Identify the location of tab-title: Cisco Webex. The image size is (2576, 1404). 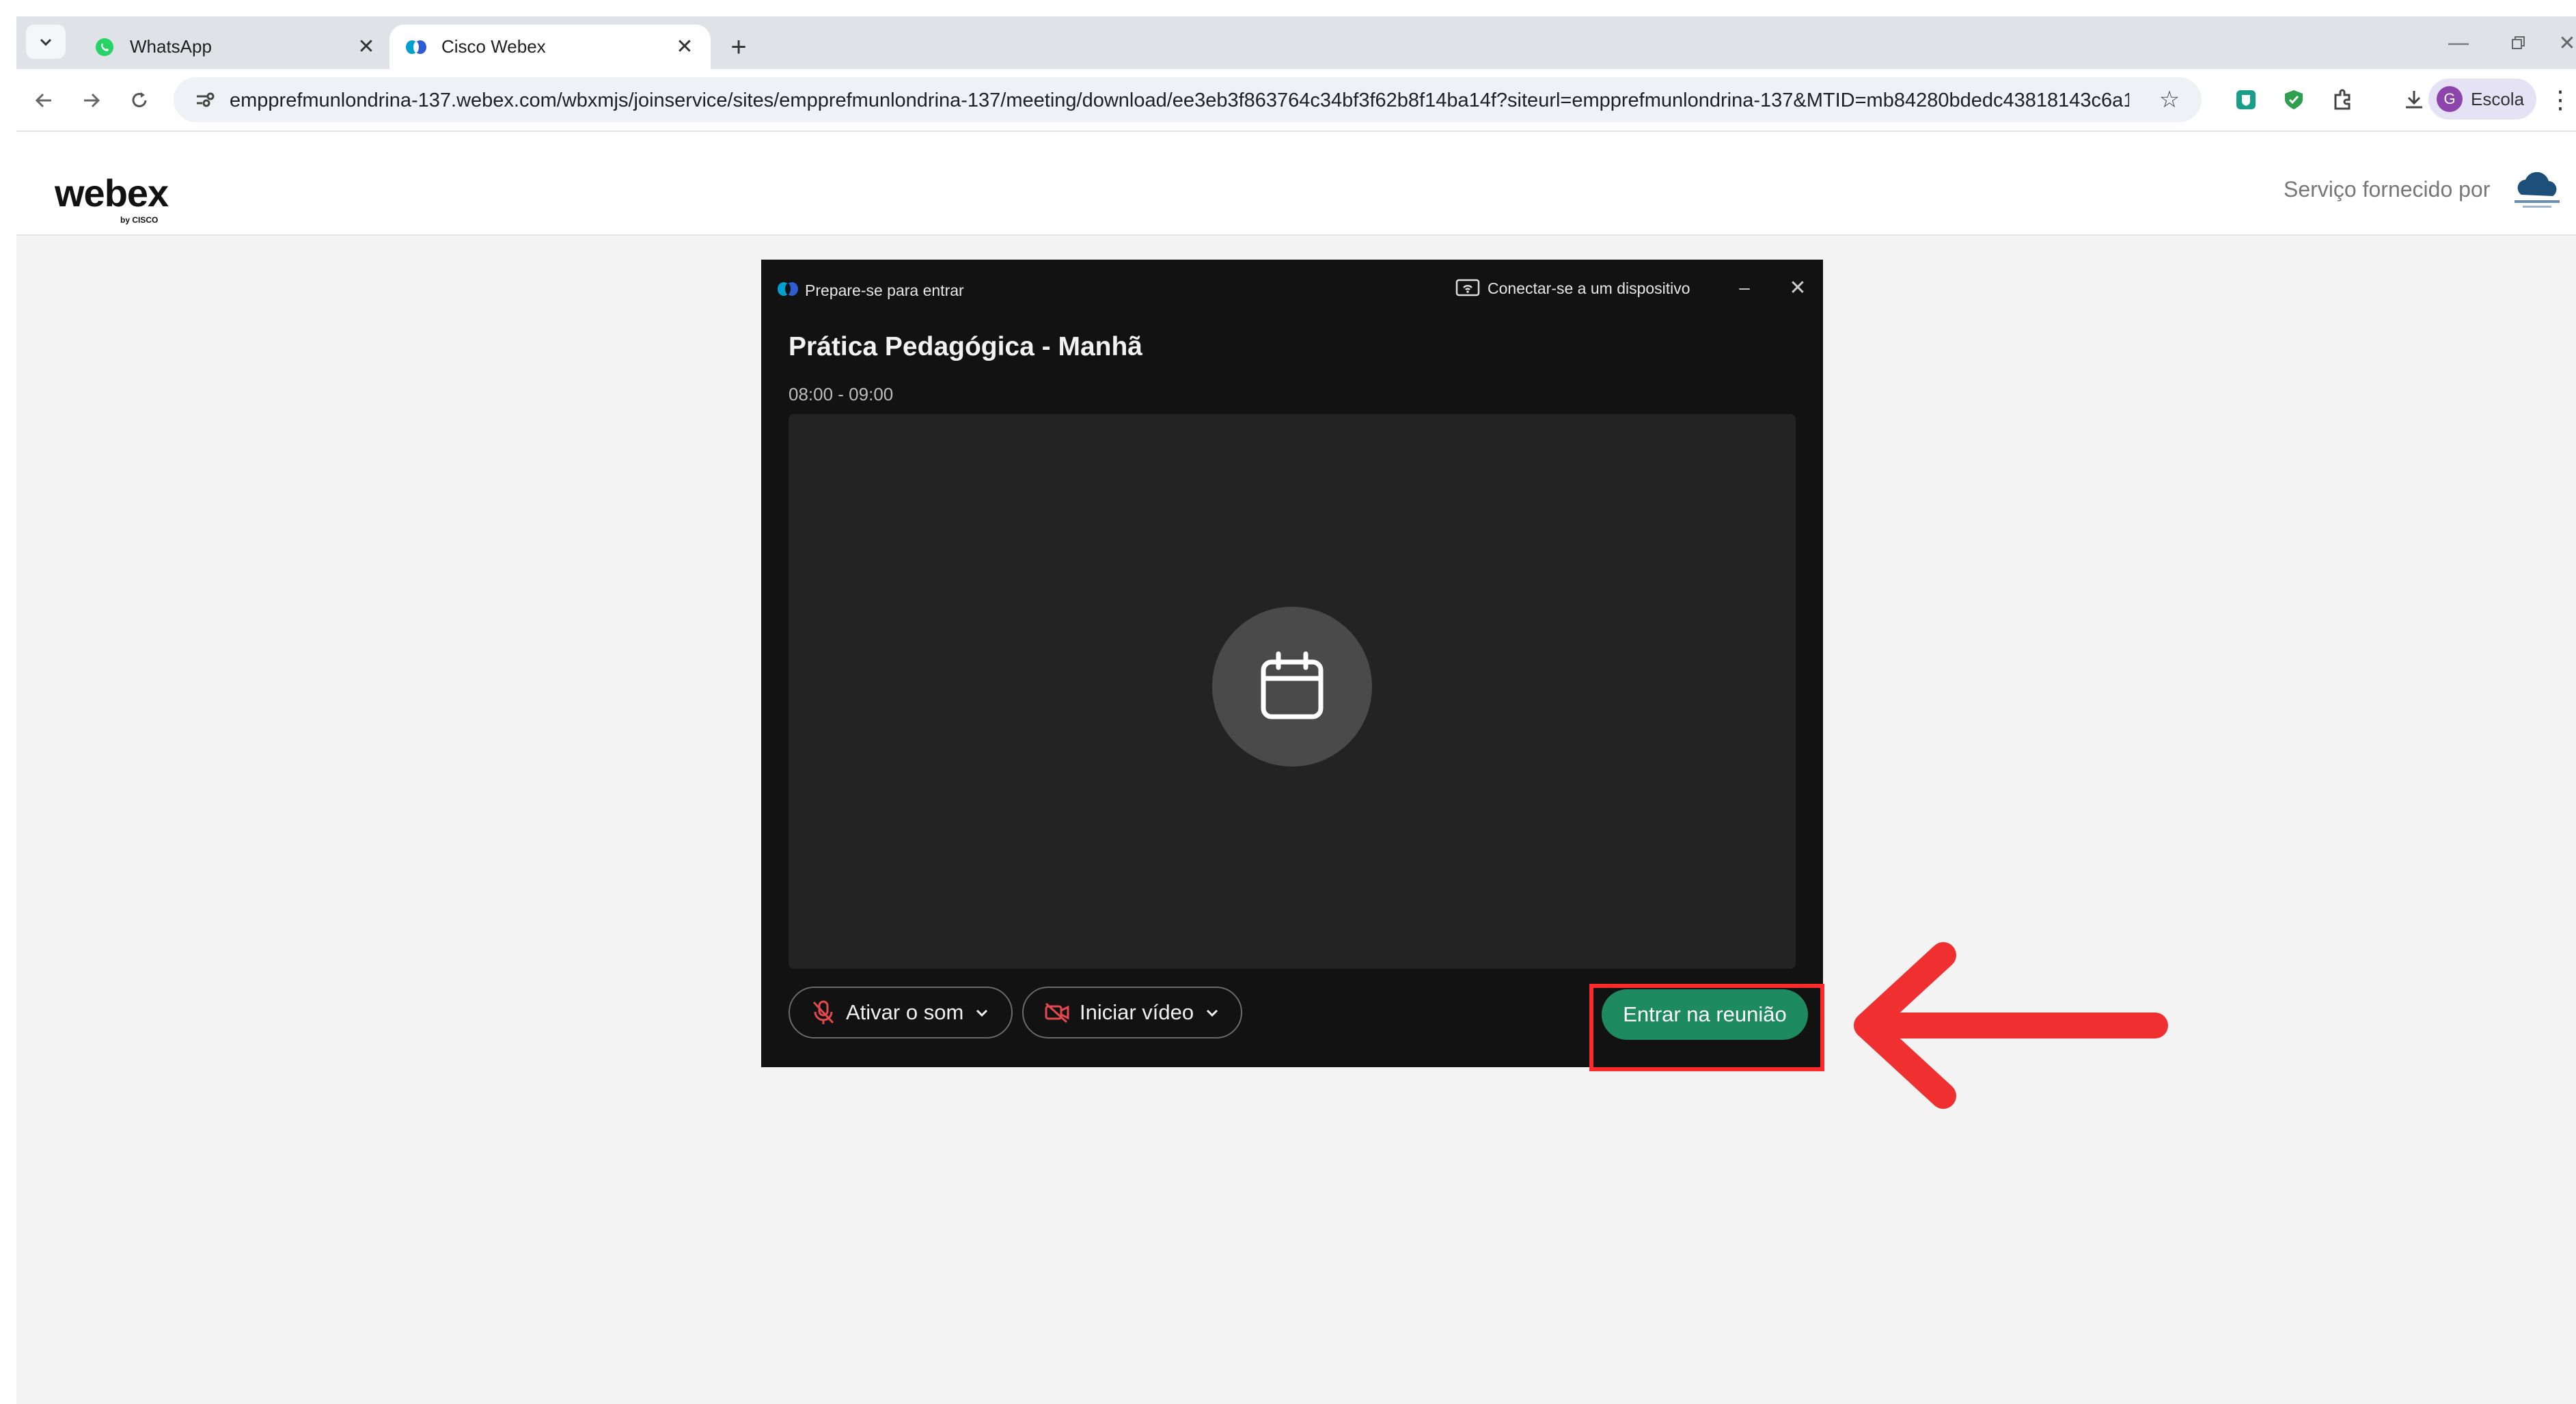
(493, 46).